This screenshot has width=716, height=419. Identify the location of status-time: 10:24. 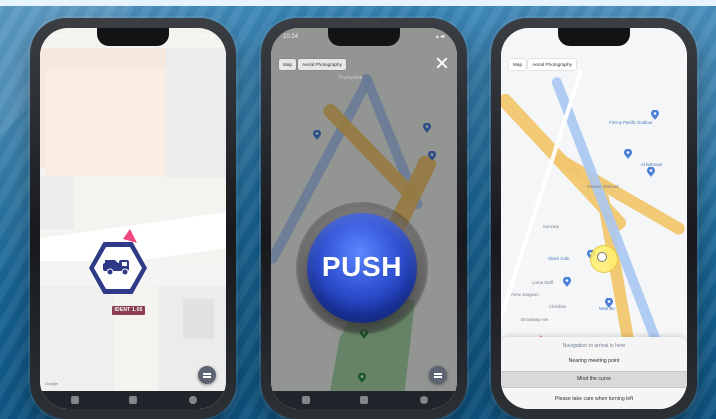
(291, 37).